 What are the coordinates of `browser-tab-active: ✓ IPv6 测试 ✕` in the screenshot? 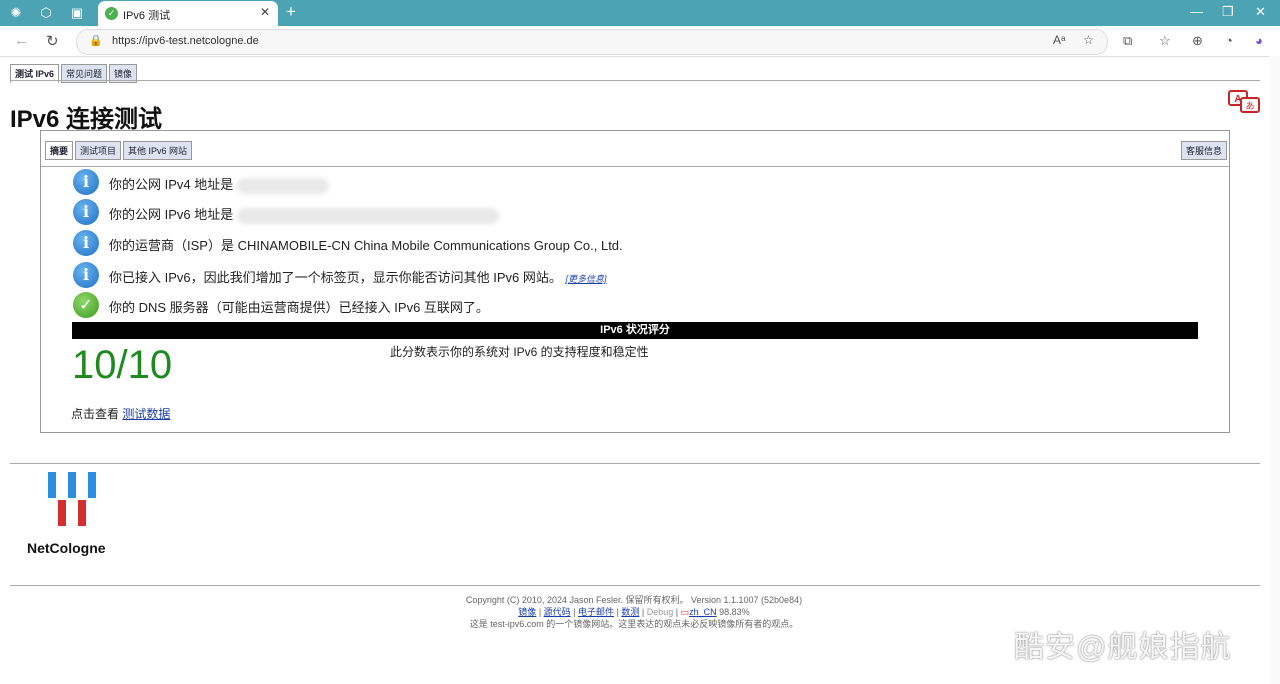 It's located at (188, 13).